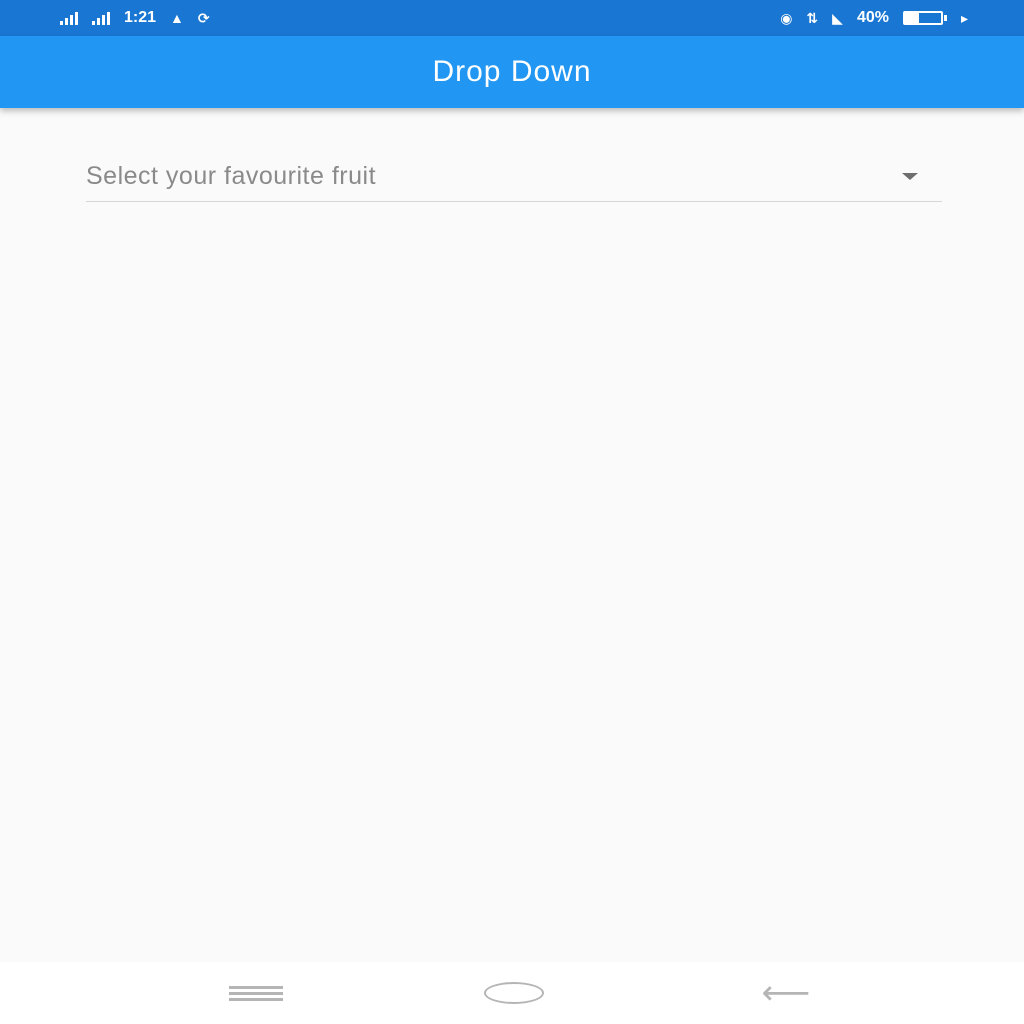 The width and height of the screenshot is (1024, 1024). I want to click on back-button: ⟵, so click(786, 993).